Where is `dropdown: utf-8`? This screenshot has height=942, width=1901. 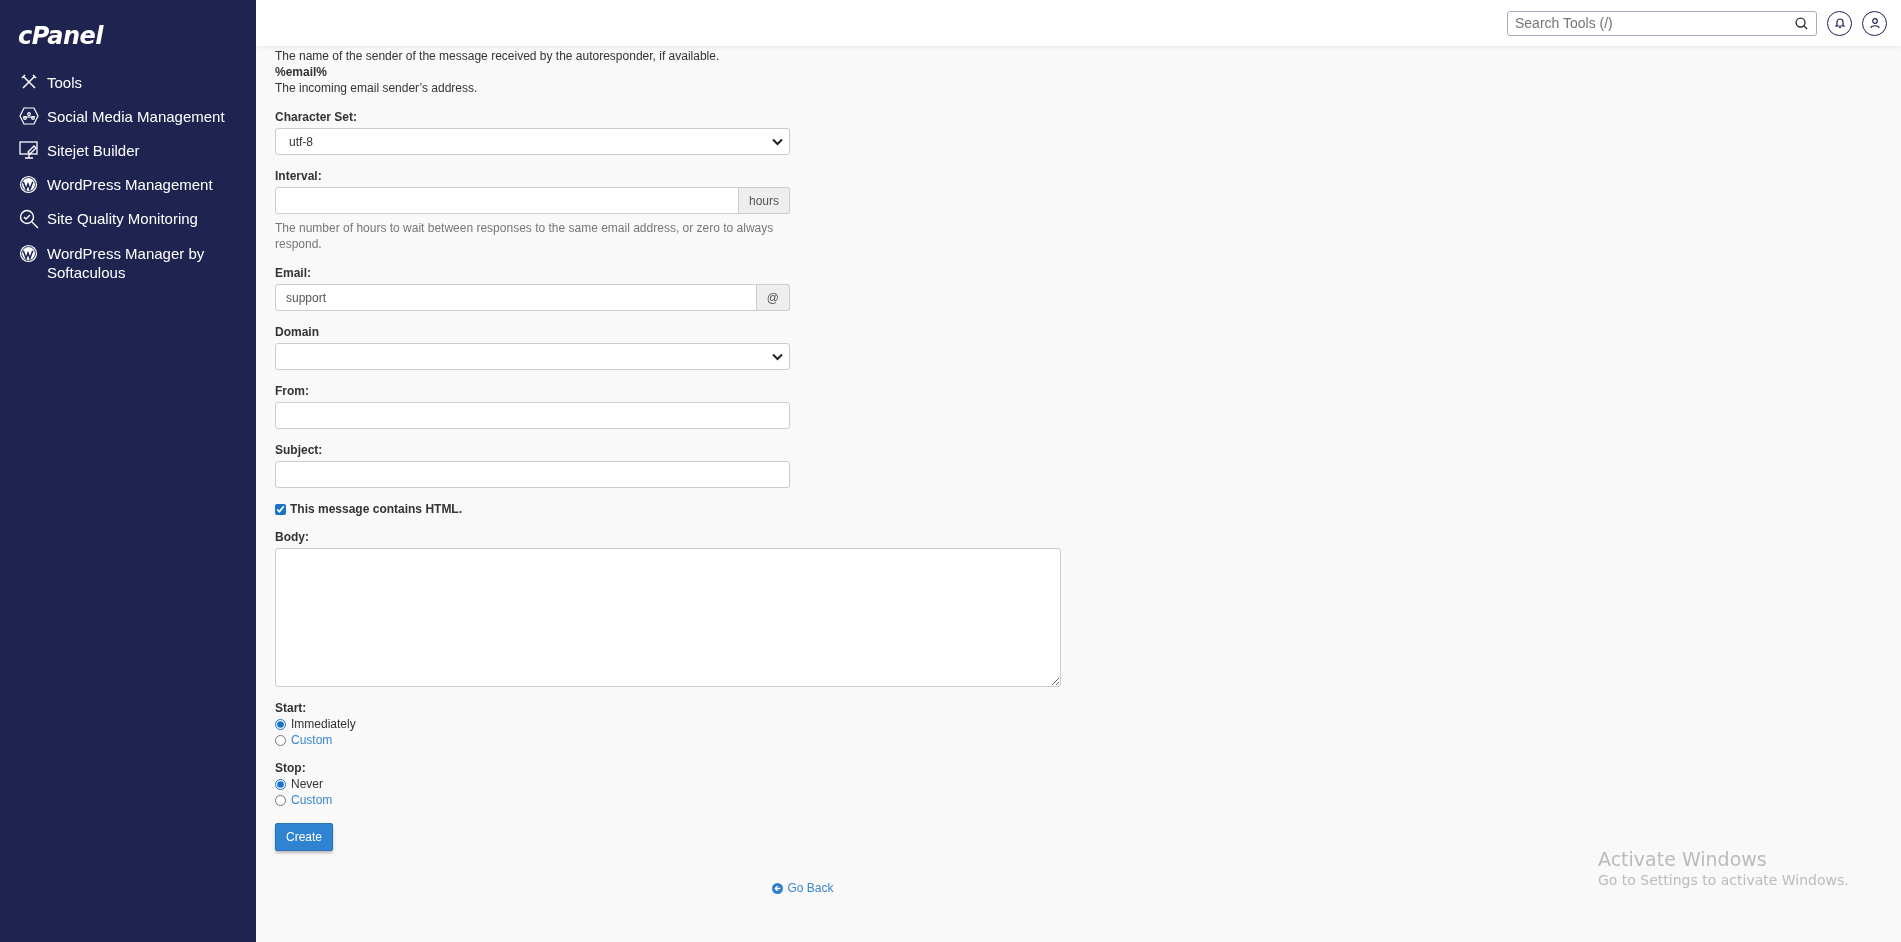
dropdown: utf-8 is located at coordinates (532, 141).